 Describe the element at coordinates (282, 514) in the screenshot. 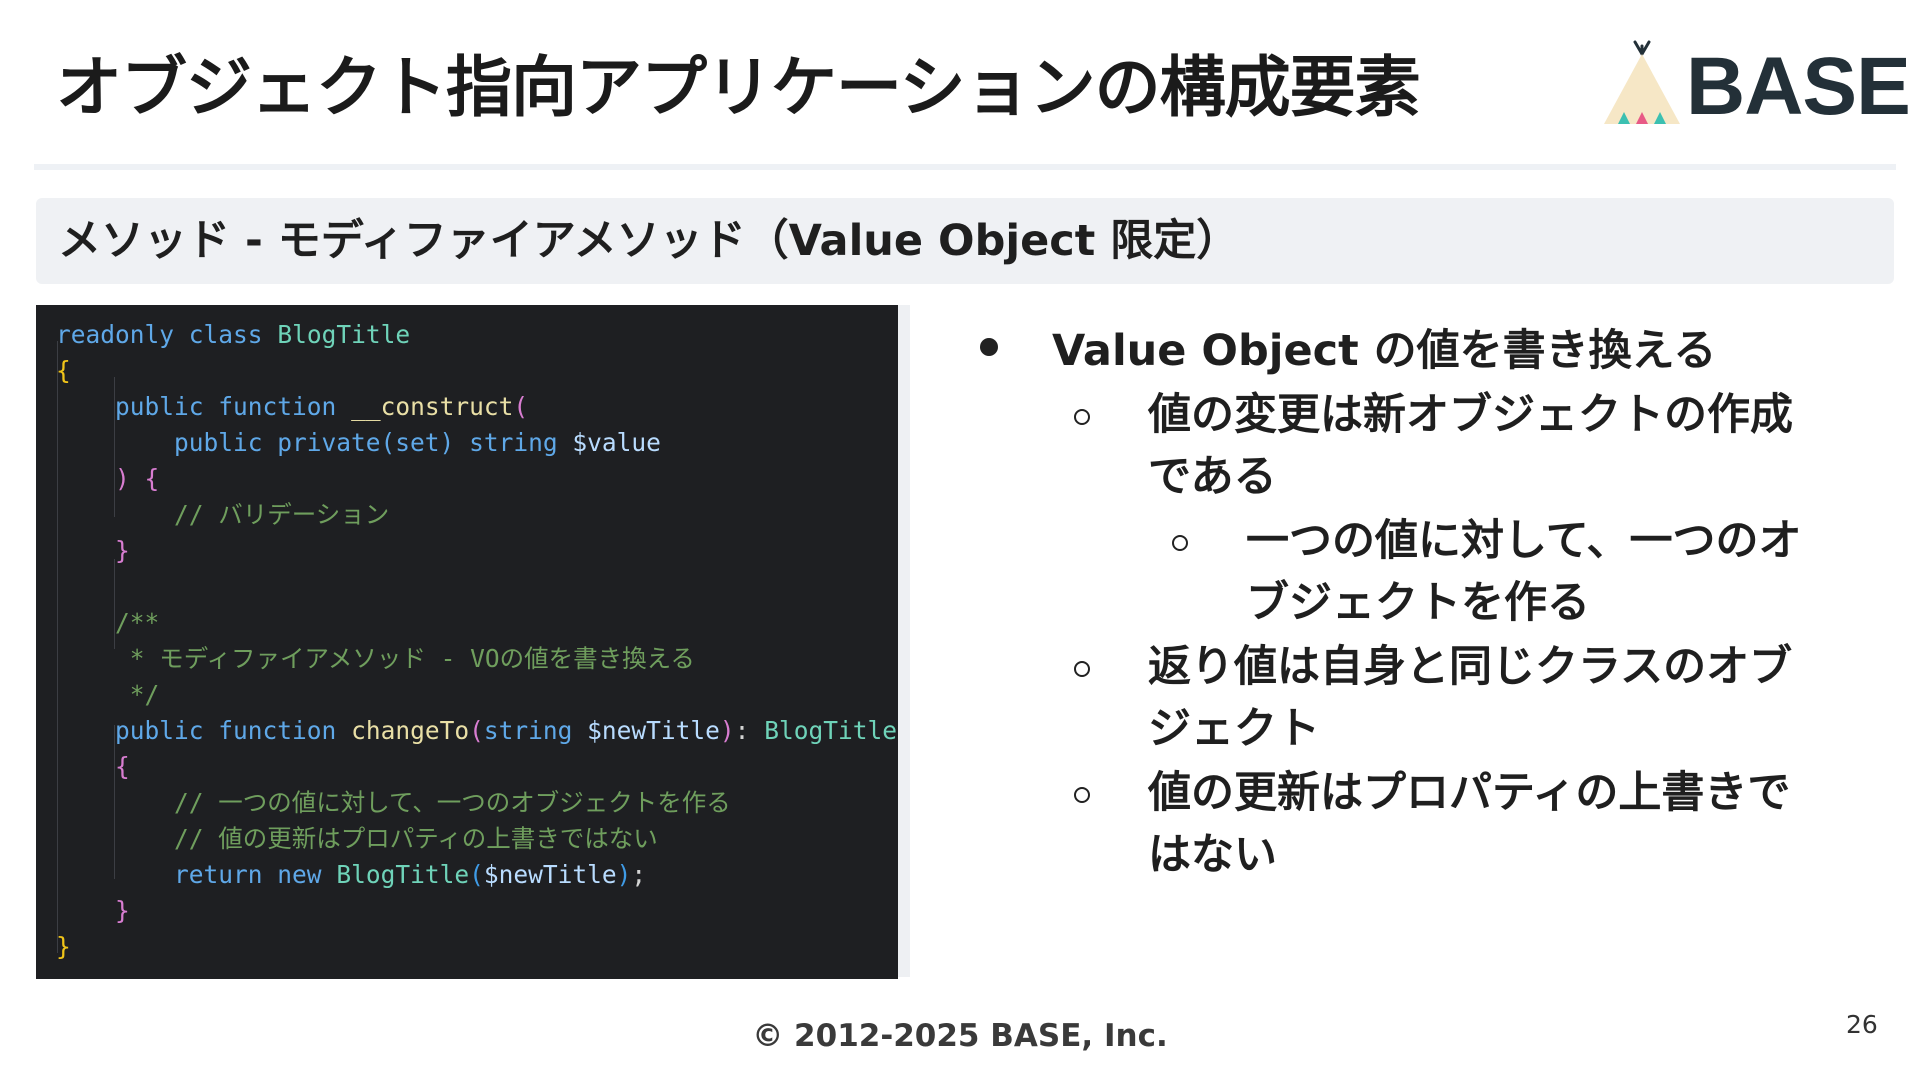

I see `code-comment: // バリデーション` at that location.